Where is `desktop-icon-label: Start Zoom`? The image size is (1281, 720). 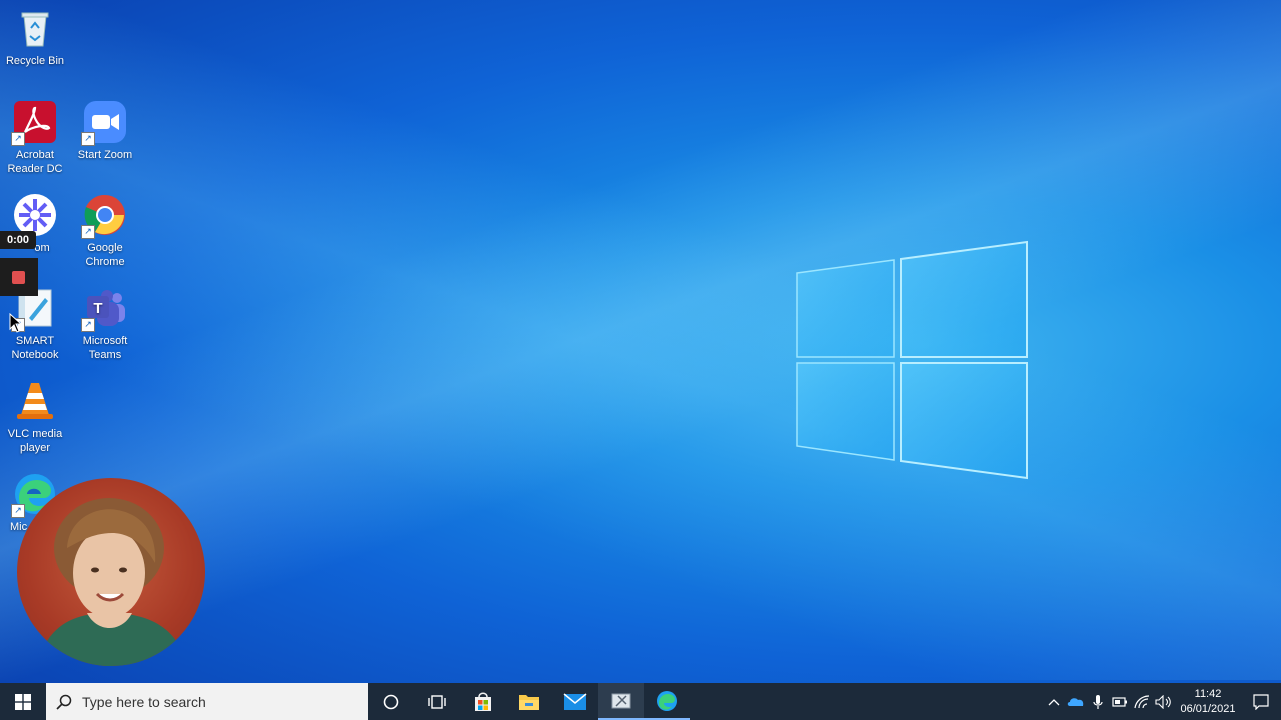
desktop-icon-label: Start Zoom is located at coordinates (105, 155).